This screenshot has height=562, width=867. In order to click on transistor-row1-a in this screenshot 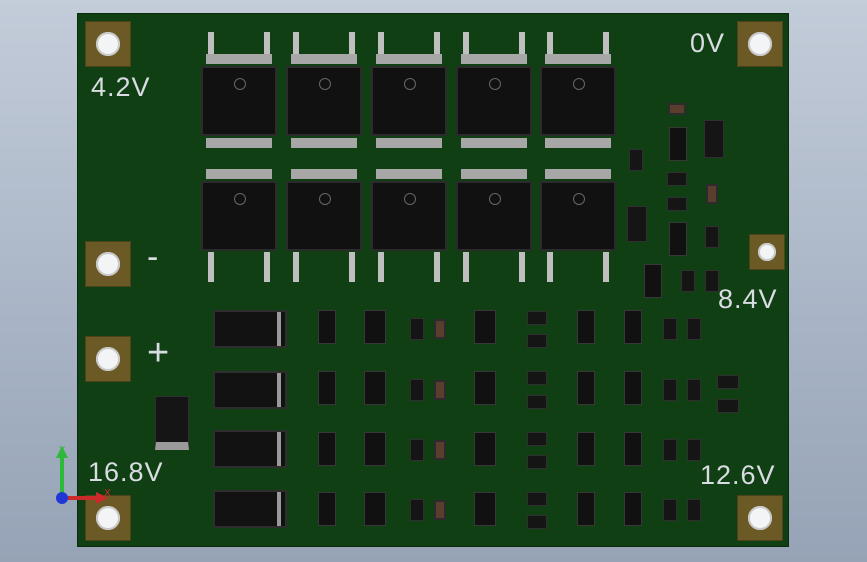, I will do `click(327, 327)`.